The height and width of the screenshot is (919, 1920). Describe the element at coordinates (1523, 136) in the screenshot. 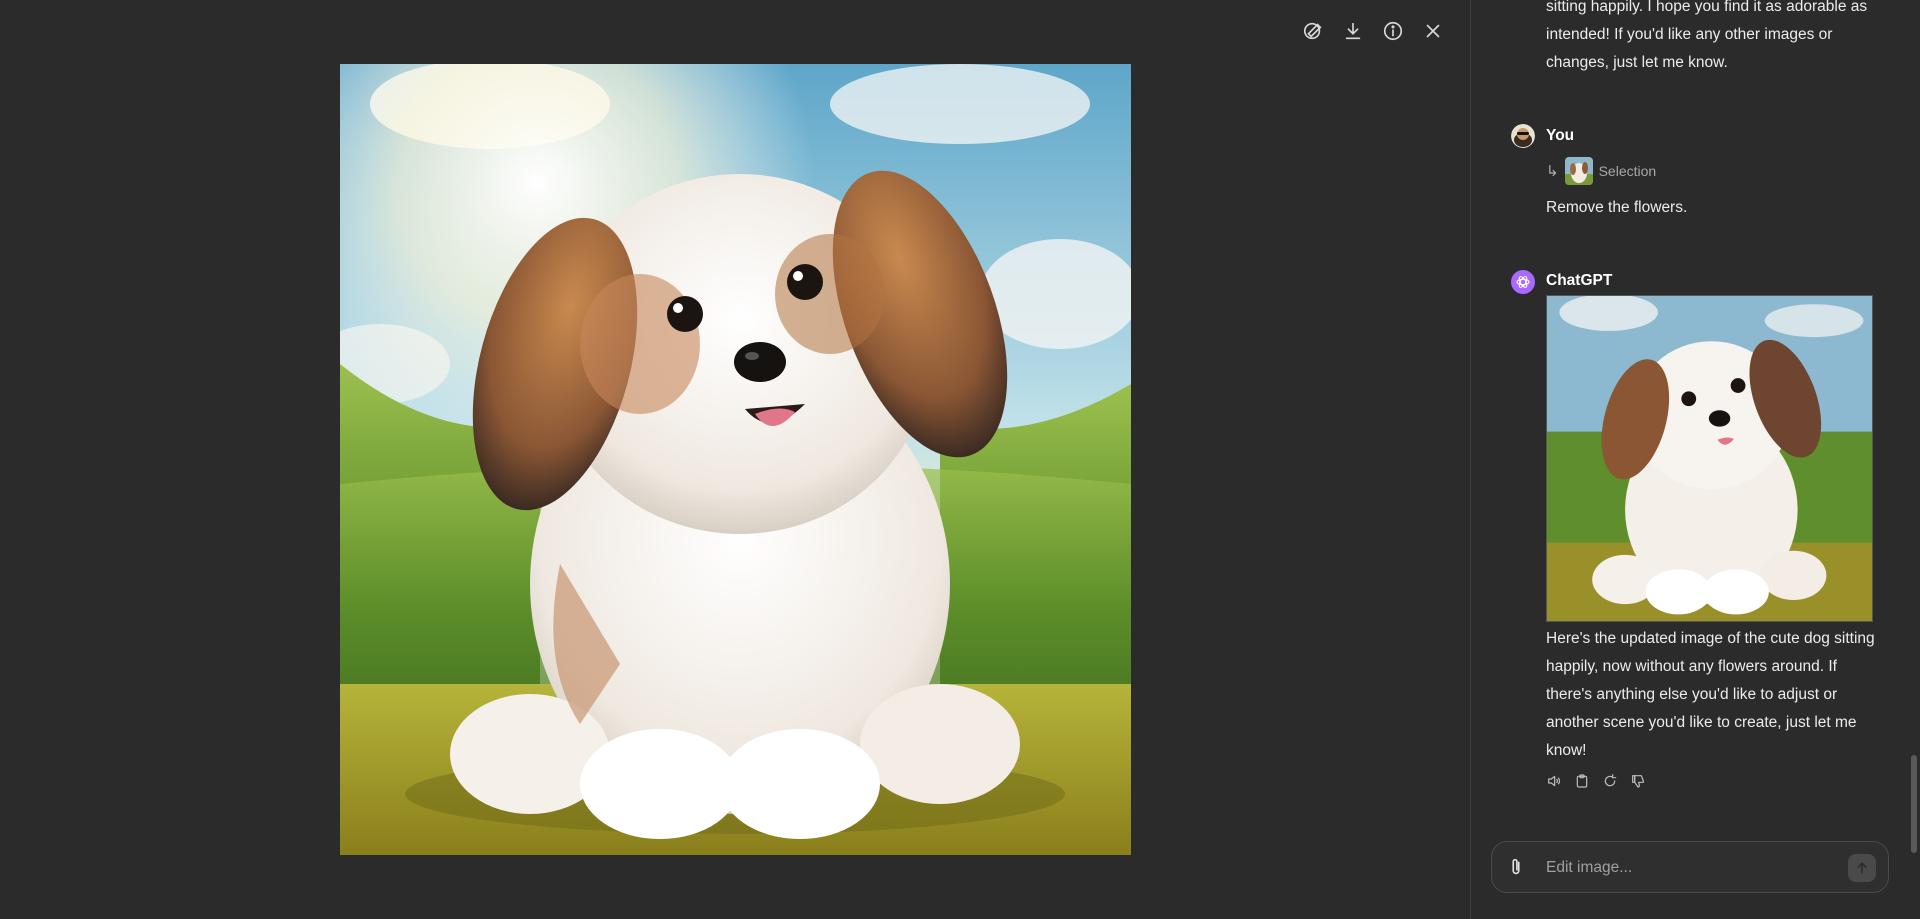

I see `user-avatar` at that location.